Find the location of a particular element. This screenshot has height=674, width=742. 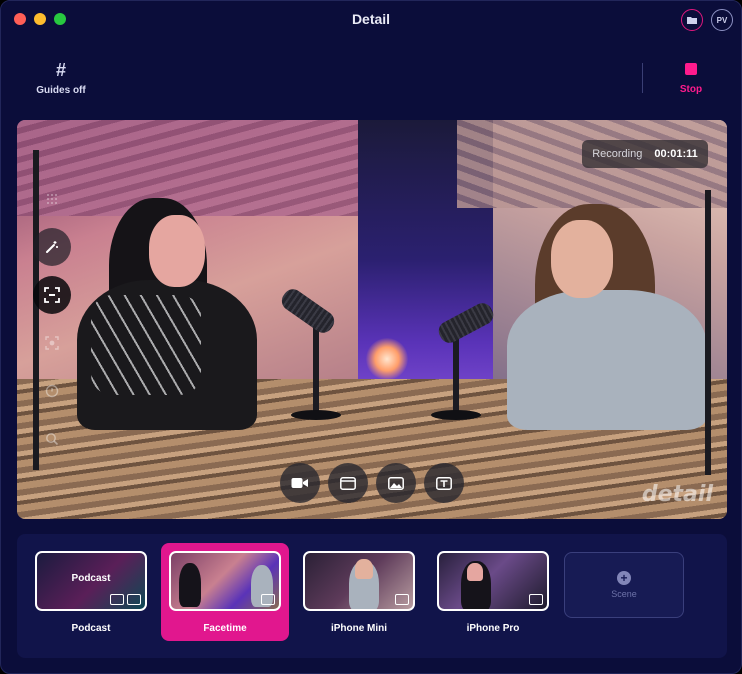

layer-toolbar is located at coordinates (372, 483).